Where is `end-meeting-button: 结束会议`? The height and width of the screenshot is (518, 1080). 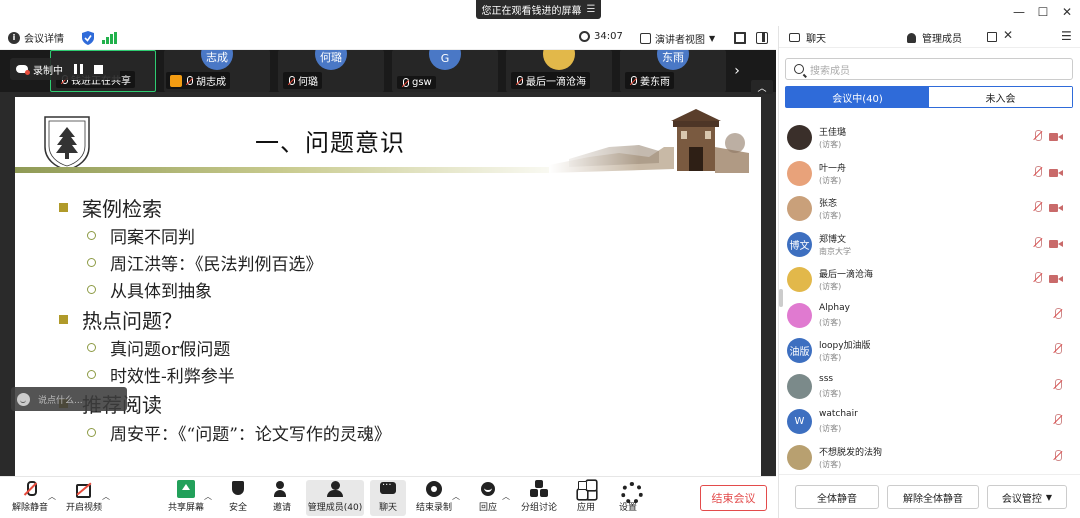 end-meeting-button: 结束会议 is located at coordinates (733, 498).